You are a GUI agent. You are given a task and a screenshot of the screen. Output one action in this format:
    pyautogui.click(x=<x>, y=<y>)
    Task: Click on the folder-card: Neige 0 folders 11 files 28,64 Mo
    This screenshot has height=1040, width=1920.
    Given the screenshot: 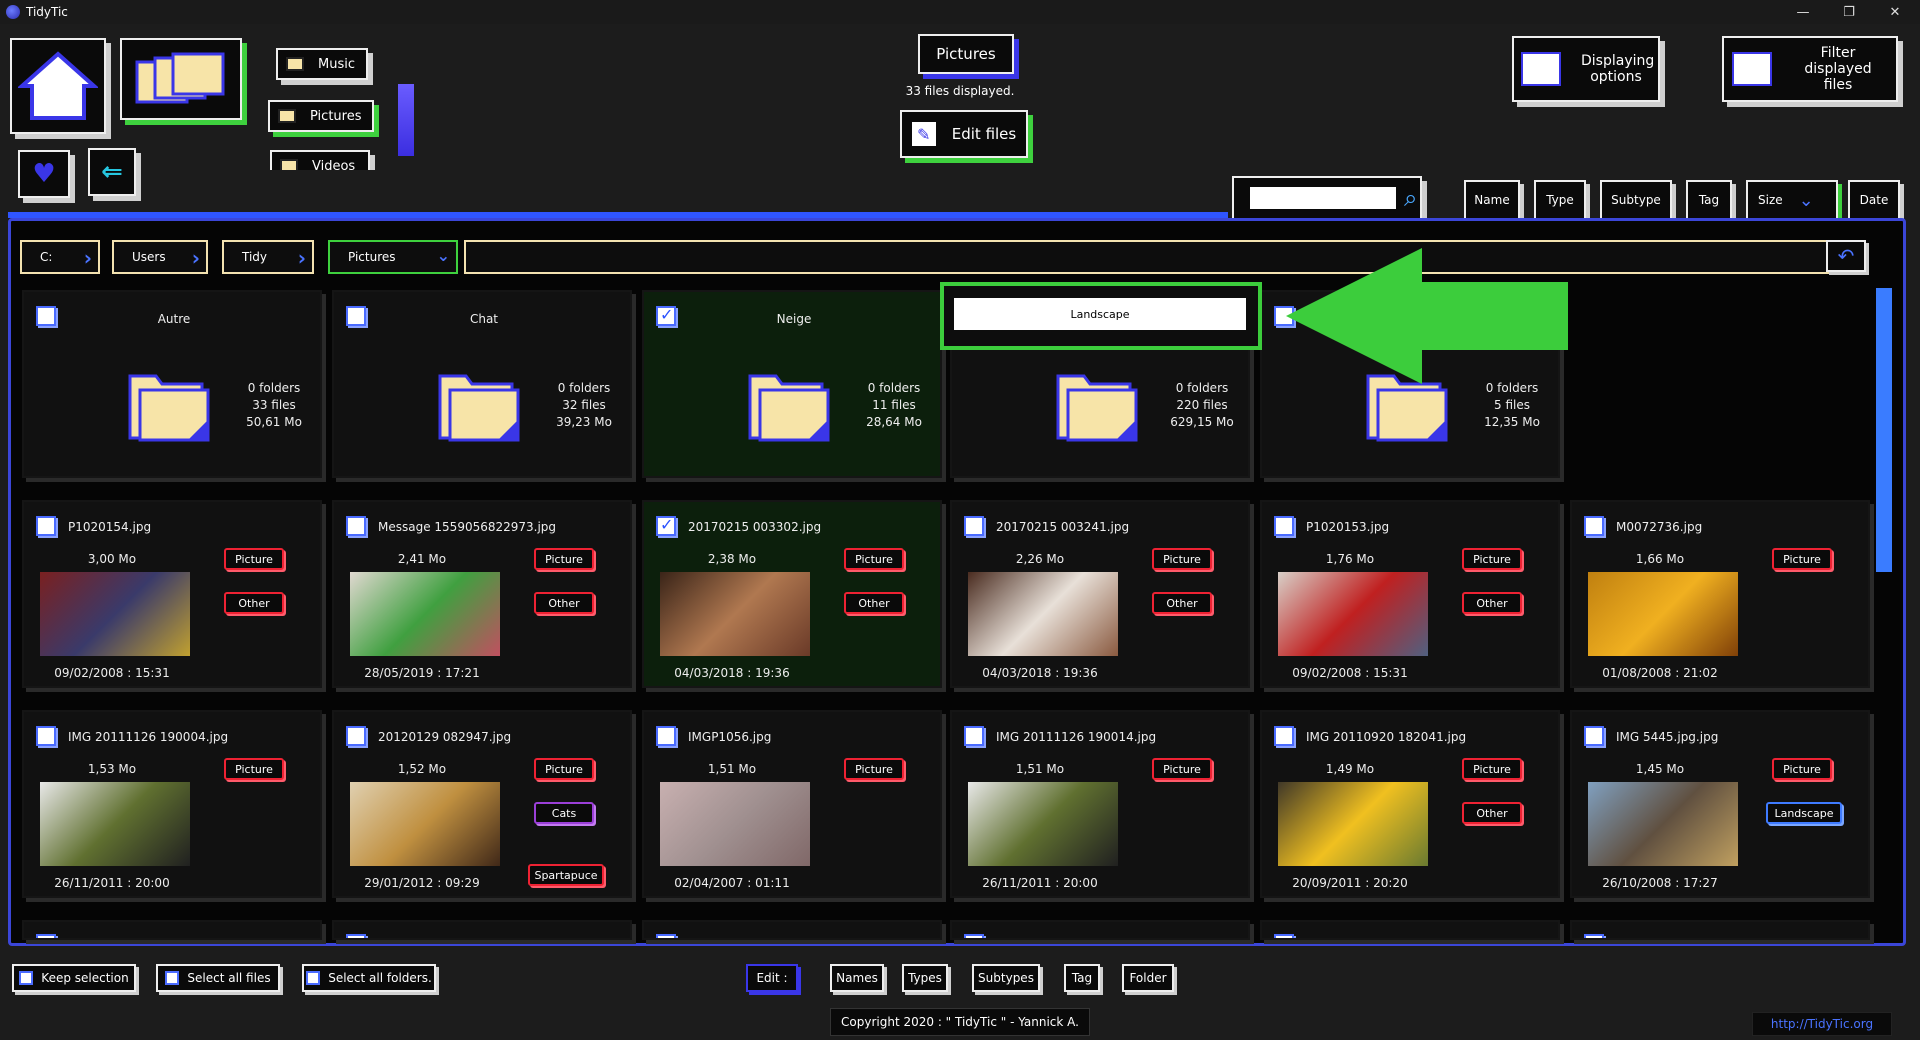 What is the action you would take?
    pyautogui.click(x=792, y=384)
    